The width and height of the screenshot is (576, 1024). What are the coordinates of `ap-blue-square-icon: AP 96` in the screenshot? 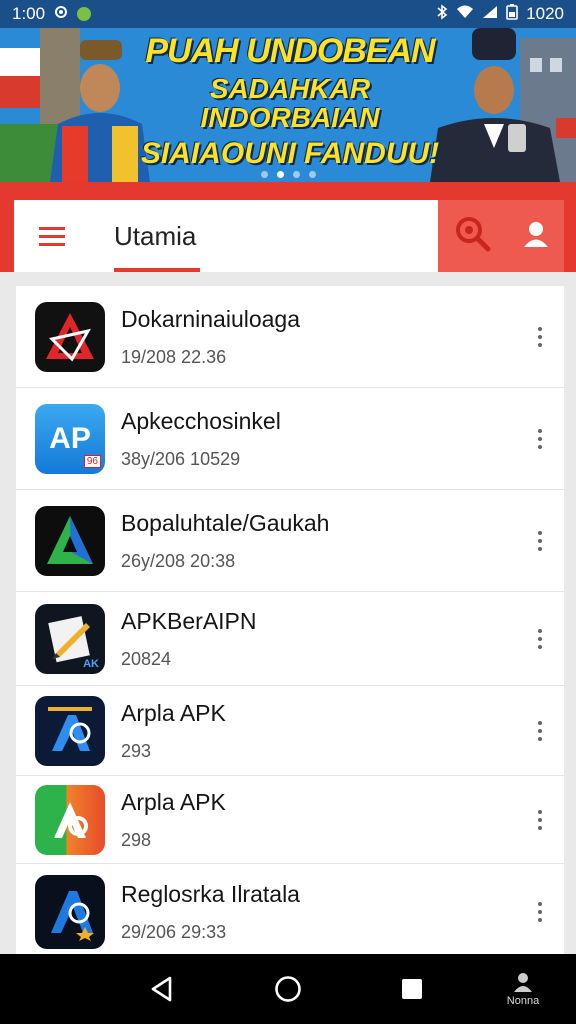 It's located at (70, 438).